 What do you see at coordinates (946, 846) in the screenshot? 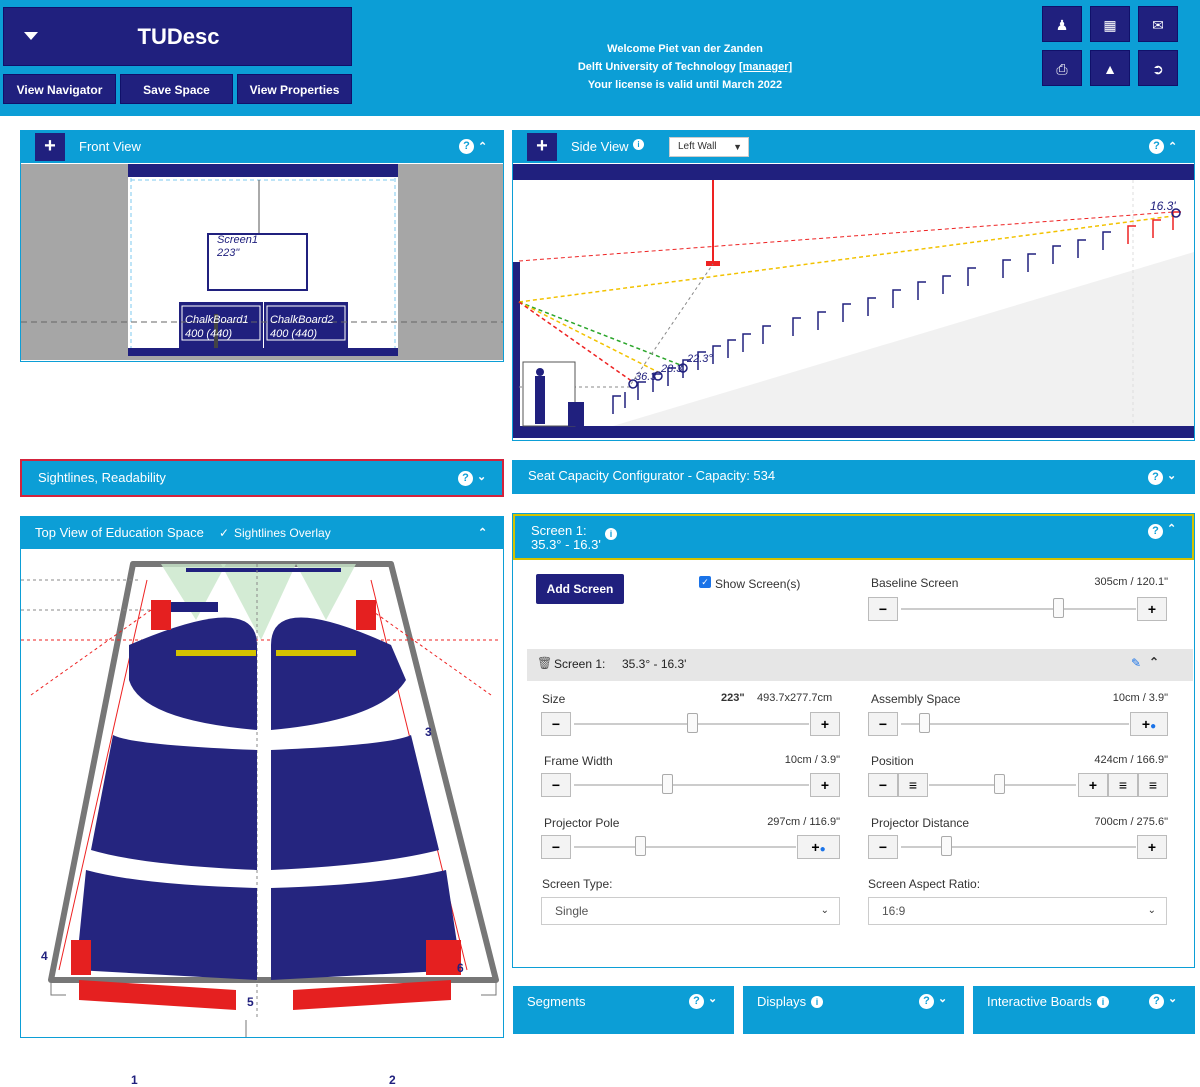
I see `projector-distance-slider-thumb` at bounding box center [946, 846].